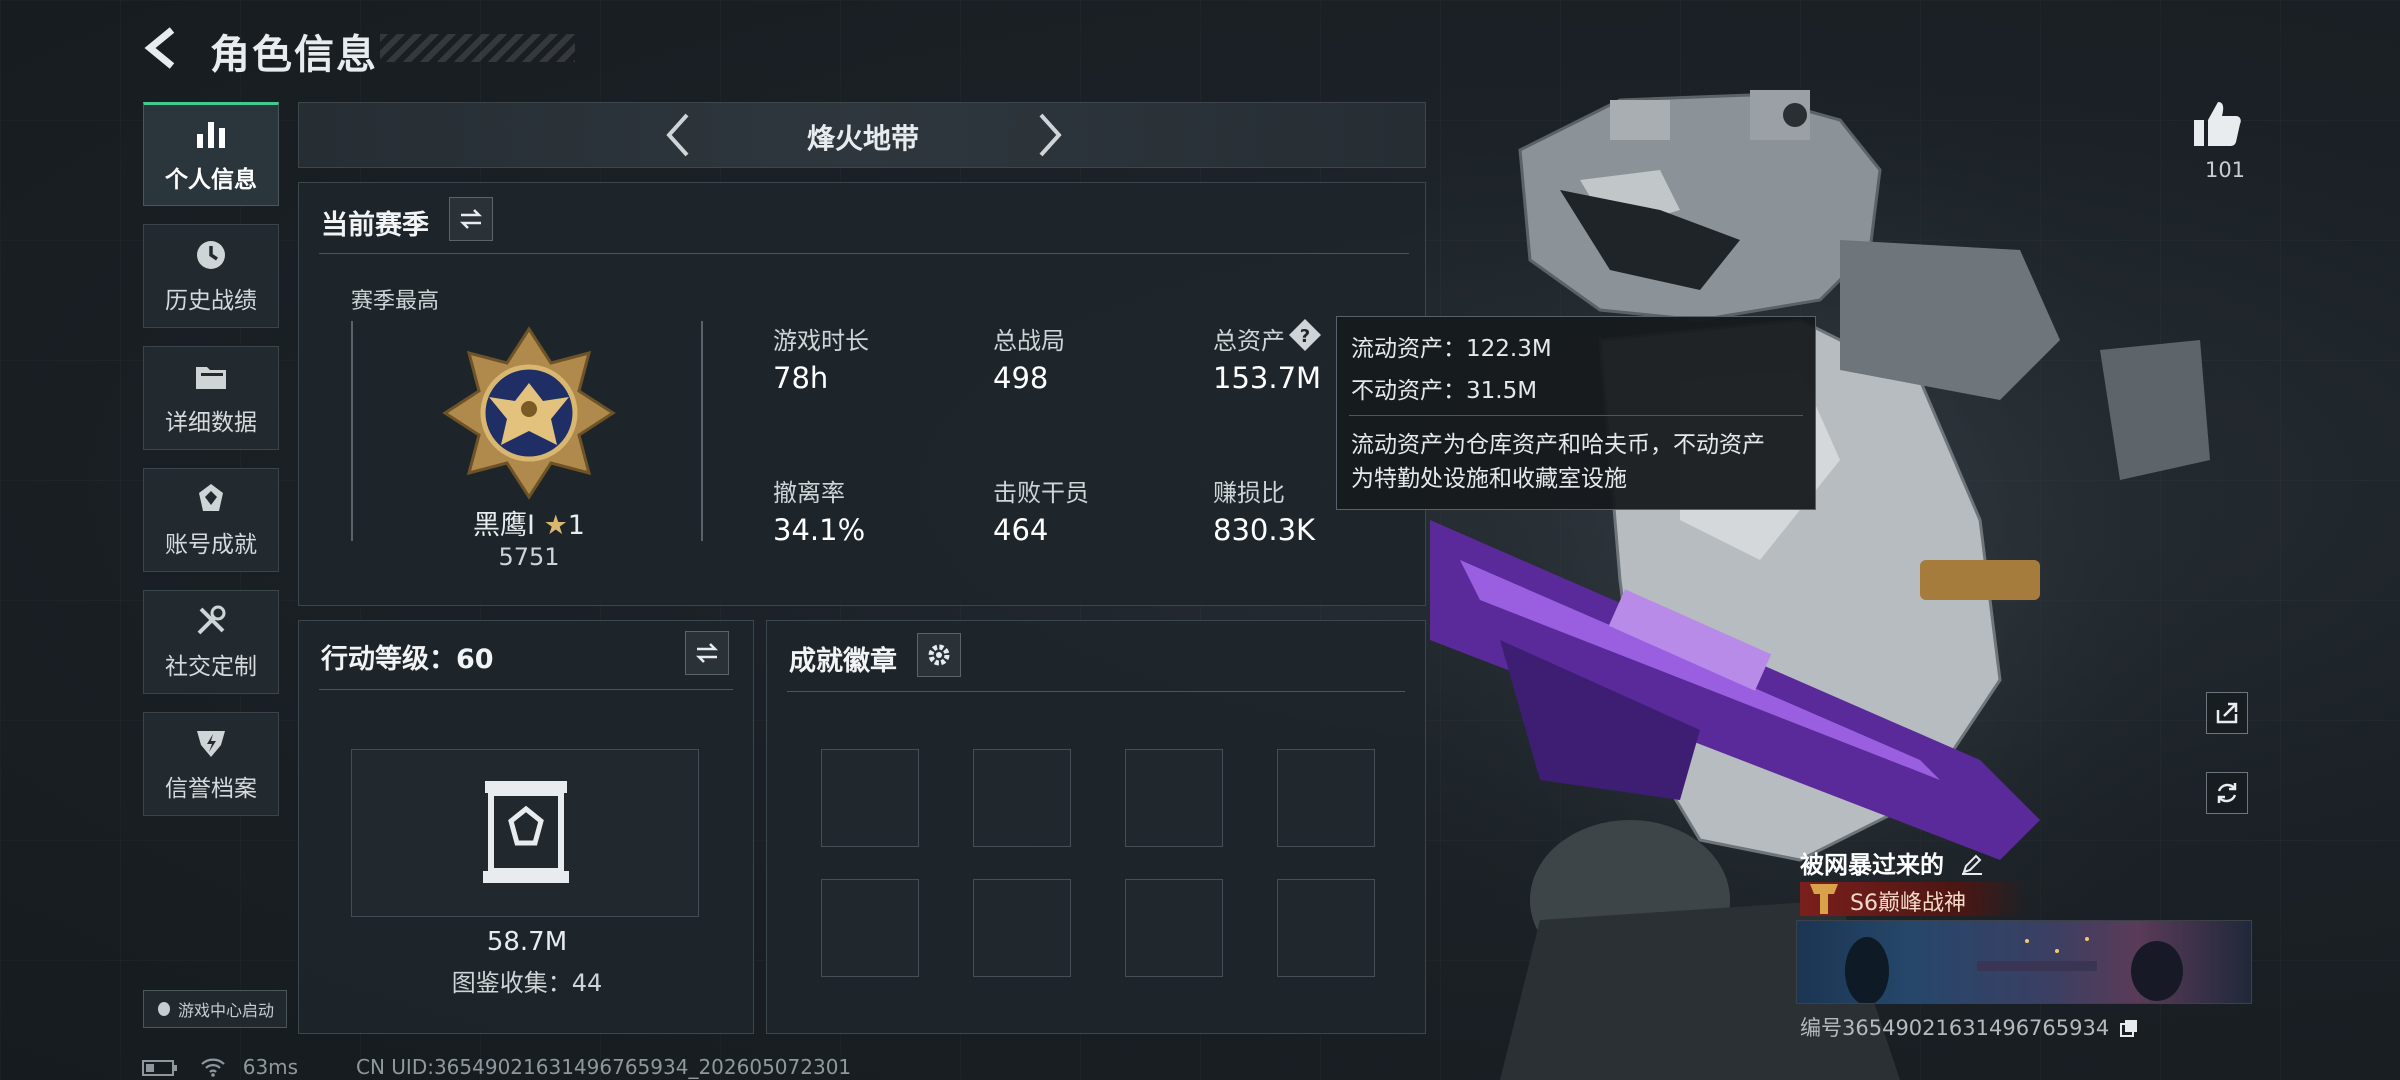 The width and height of the screenshot is (2400, 1080). Describe the element at coordinates (2217, 125) in the screenshot. I see `thumbs-up-icon` at that location.